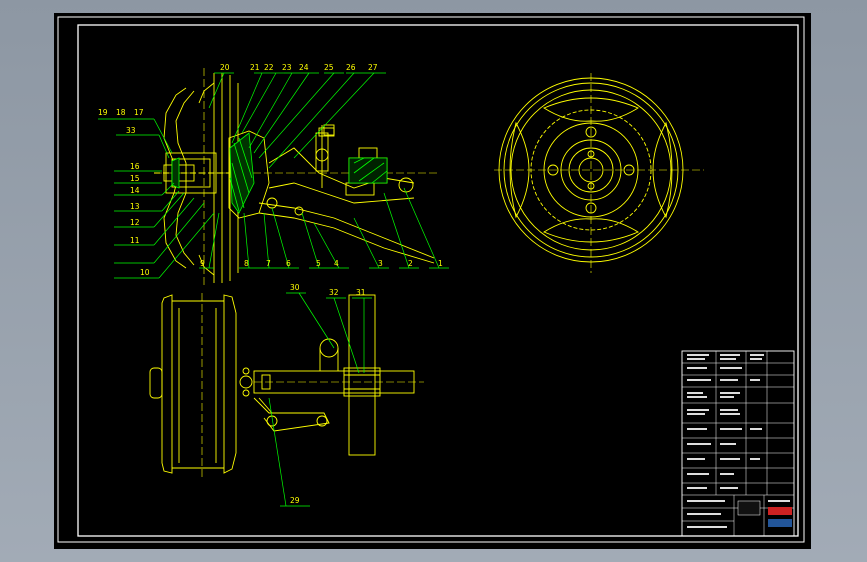 The width and height of the screenshot is (867, 562). What do you see at coordinates (295, 500) in the screenshot?
I see `callout-29: 29` at bounding box center [295, 500].